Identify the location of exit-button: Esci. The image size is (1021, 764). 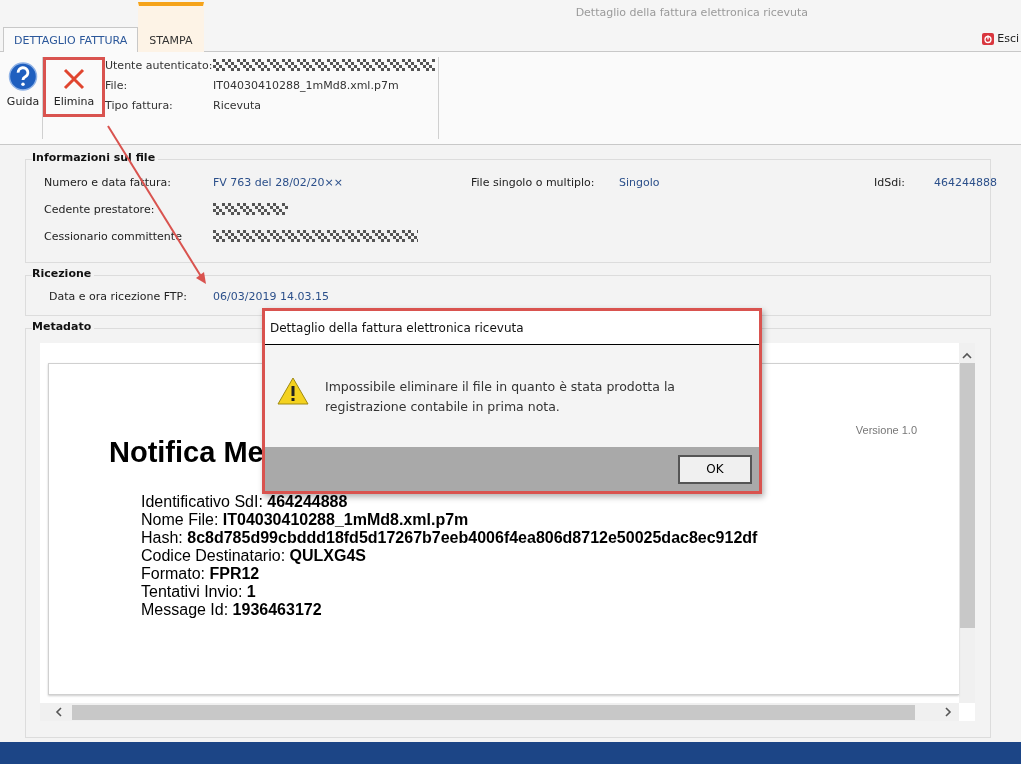
(1000, 38).